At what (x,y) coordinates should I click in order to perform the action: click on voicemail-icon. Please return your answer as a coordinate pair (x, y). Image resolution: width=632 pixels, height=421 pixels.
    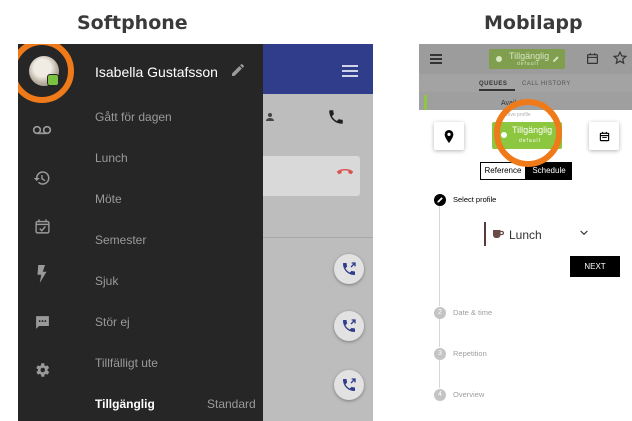
    Looking at the image, I should click on (42, 130).